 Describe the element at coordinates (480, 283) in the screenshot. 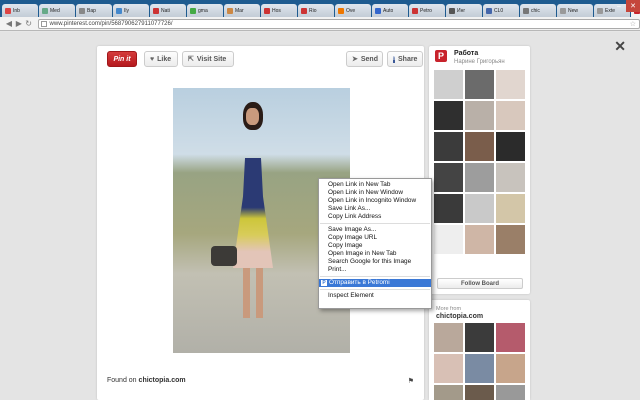

I see `follow-board-button: Follow Board` at that location.